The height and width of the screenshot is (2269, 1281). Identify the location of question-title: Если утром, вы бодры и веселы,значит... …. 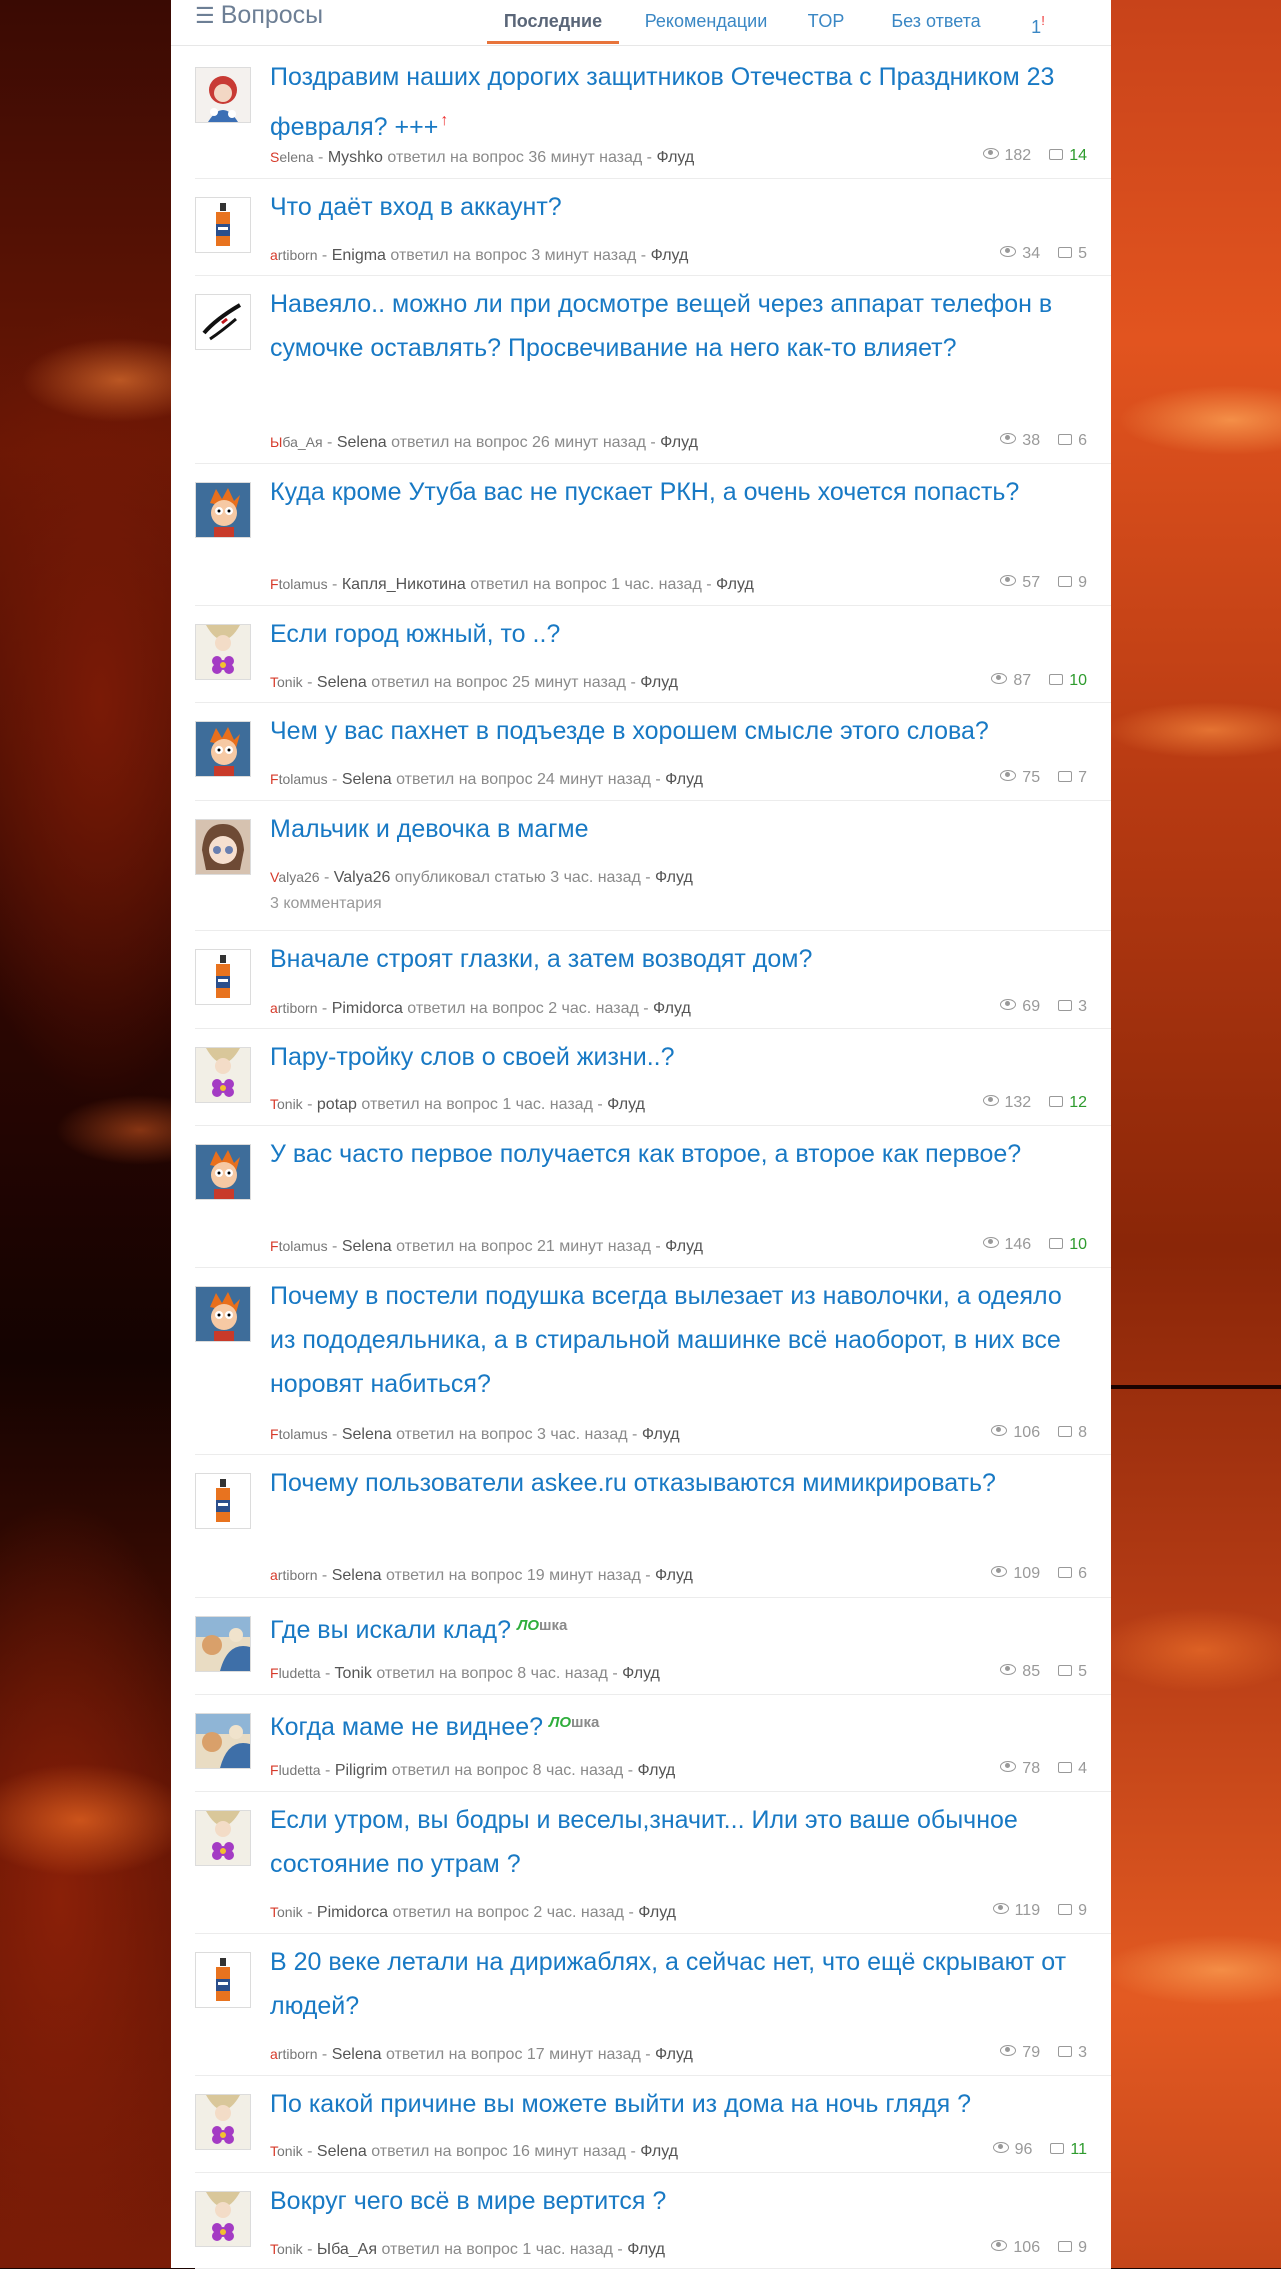
(670, 1842).